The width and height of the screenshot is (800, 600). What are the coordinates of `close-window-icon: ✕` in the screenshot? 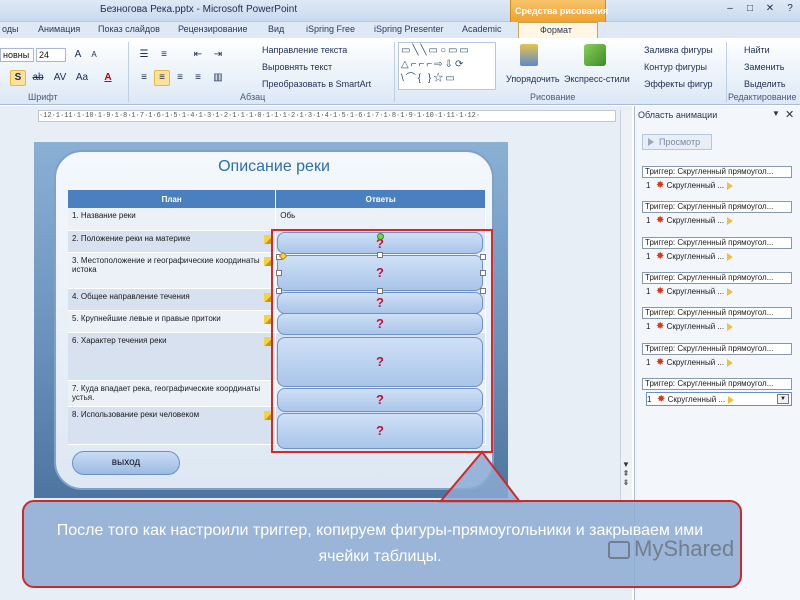 It's located at (770, 9).